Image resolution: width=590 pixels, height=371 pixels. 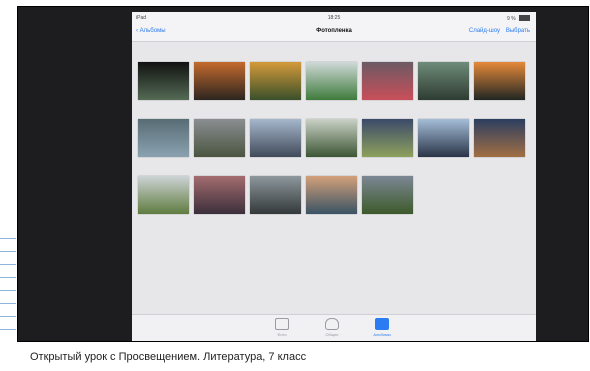 I want to click on tab-bar: Фото Общие Альбомы, so click(x=334, y=327).